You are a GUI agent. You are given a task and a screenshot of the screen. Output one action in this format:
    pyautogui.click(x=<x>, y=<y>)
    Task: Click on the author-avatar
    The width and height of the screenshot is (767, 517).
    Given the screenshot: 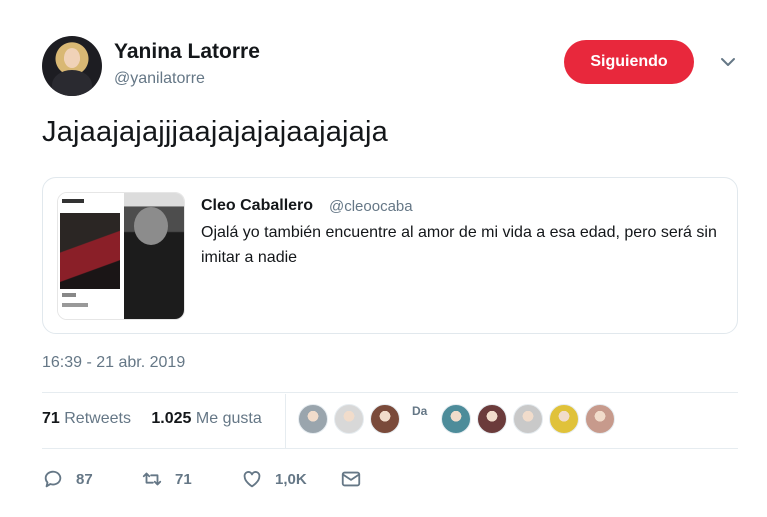 What is the action you would take?
    pyautogui.click(x=72, y=66)
    